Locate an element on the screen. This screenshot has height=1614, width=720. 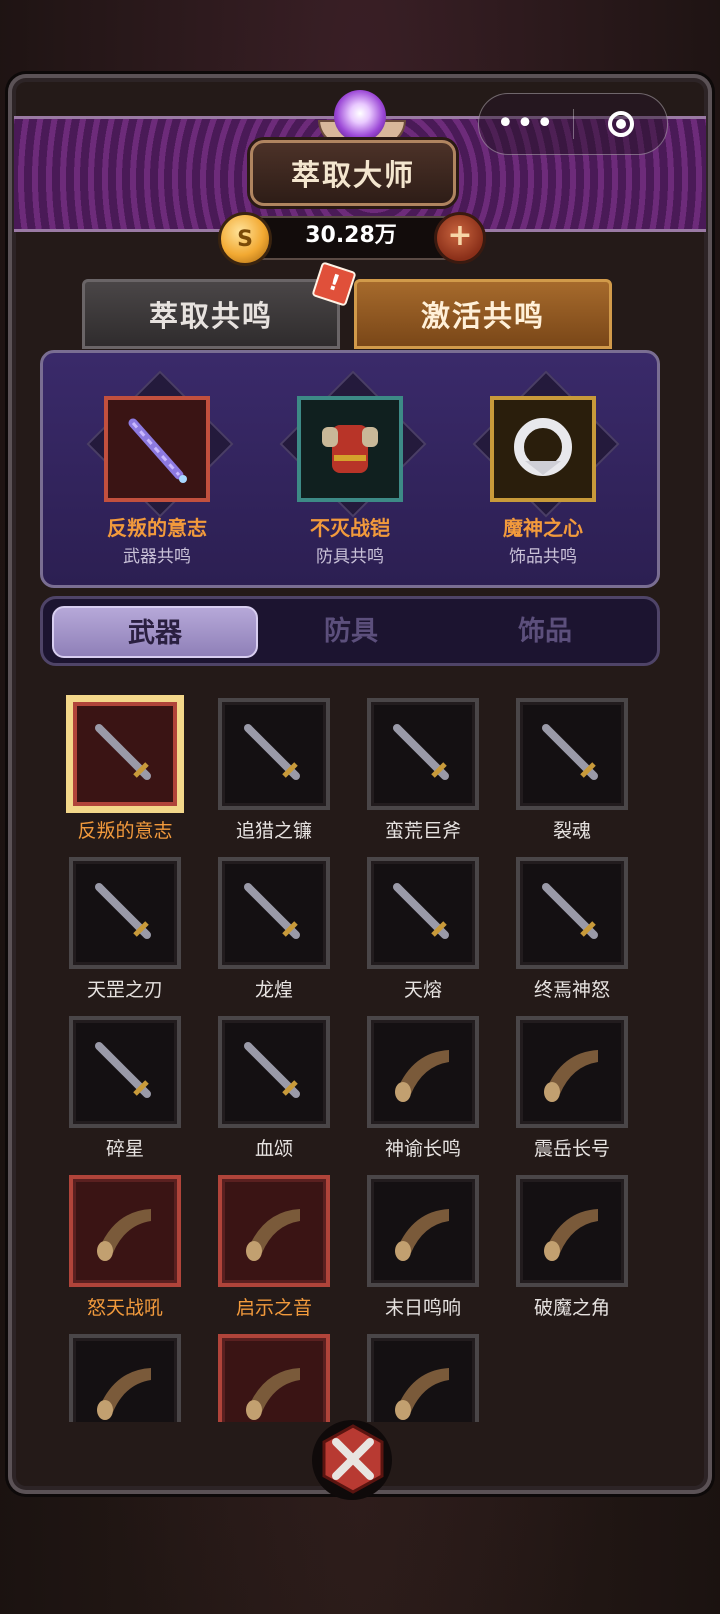
armor-icon is located at coordinates (350, 449).